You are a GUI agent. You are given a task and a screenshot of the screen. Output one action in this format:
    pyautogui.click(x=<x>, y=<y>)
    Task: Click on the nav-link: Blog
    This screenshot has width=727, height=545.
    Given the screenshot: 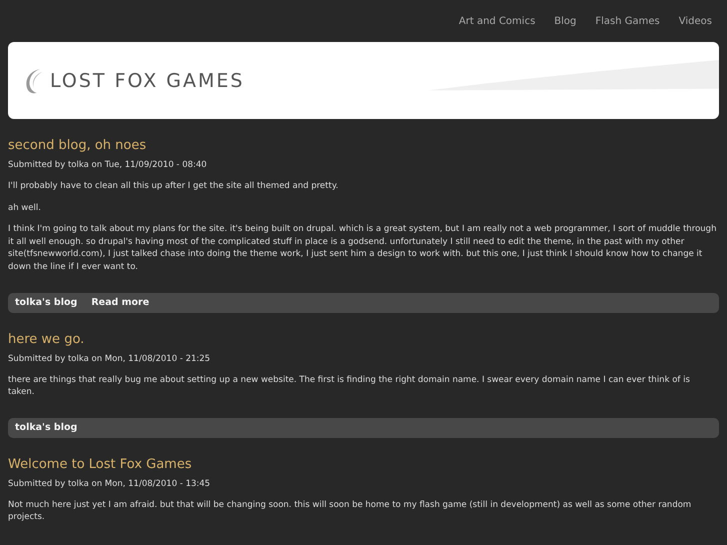 What is the action you would take?
    pyautogui.click(x=565, y=21)
    